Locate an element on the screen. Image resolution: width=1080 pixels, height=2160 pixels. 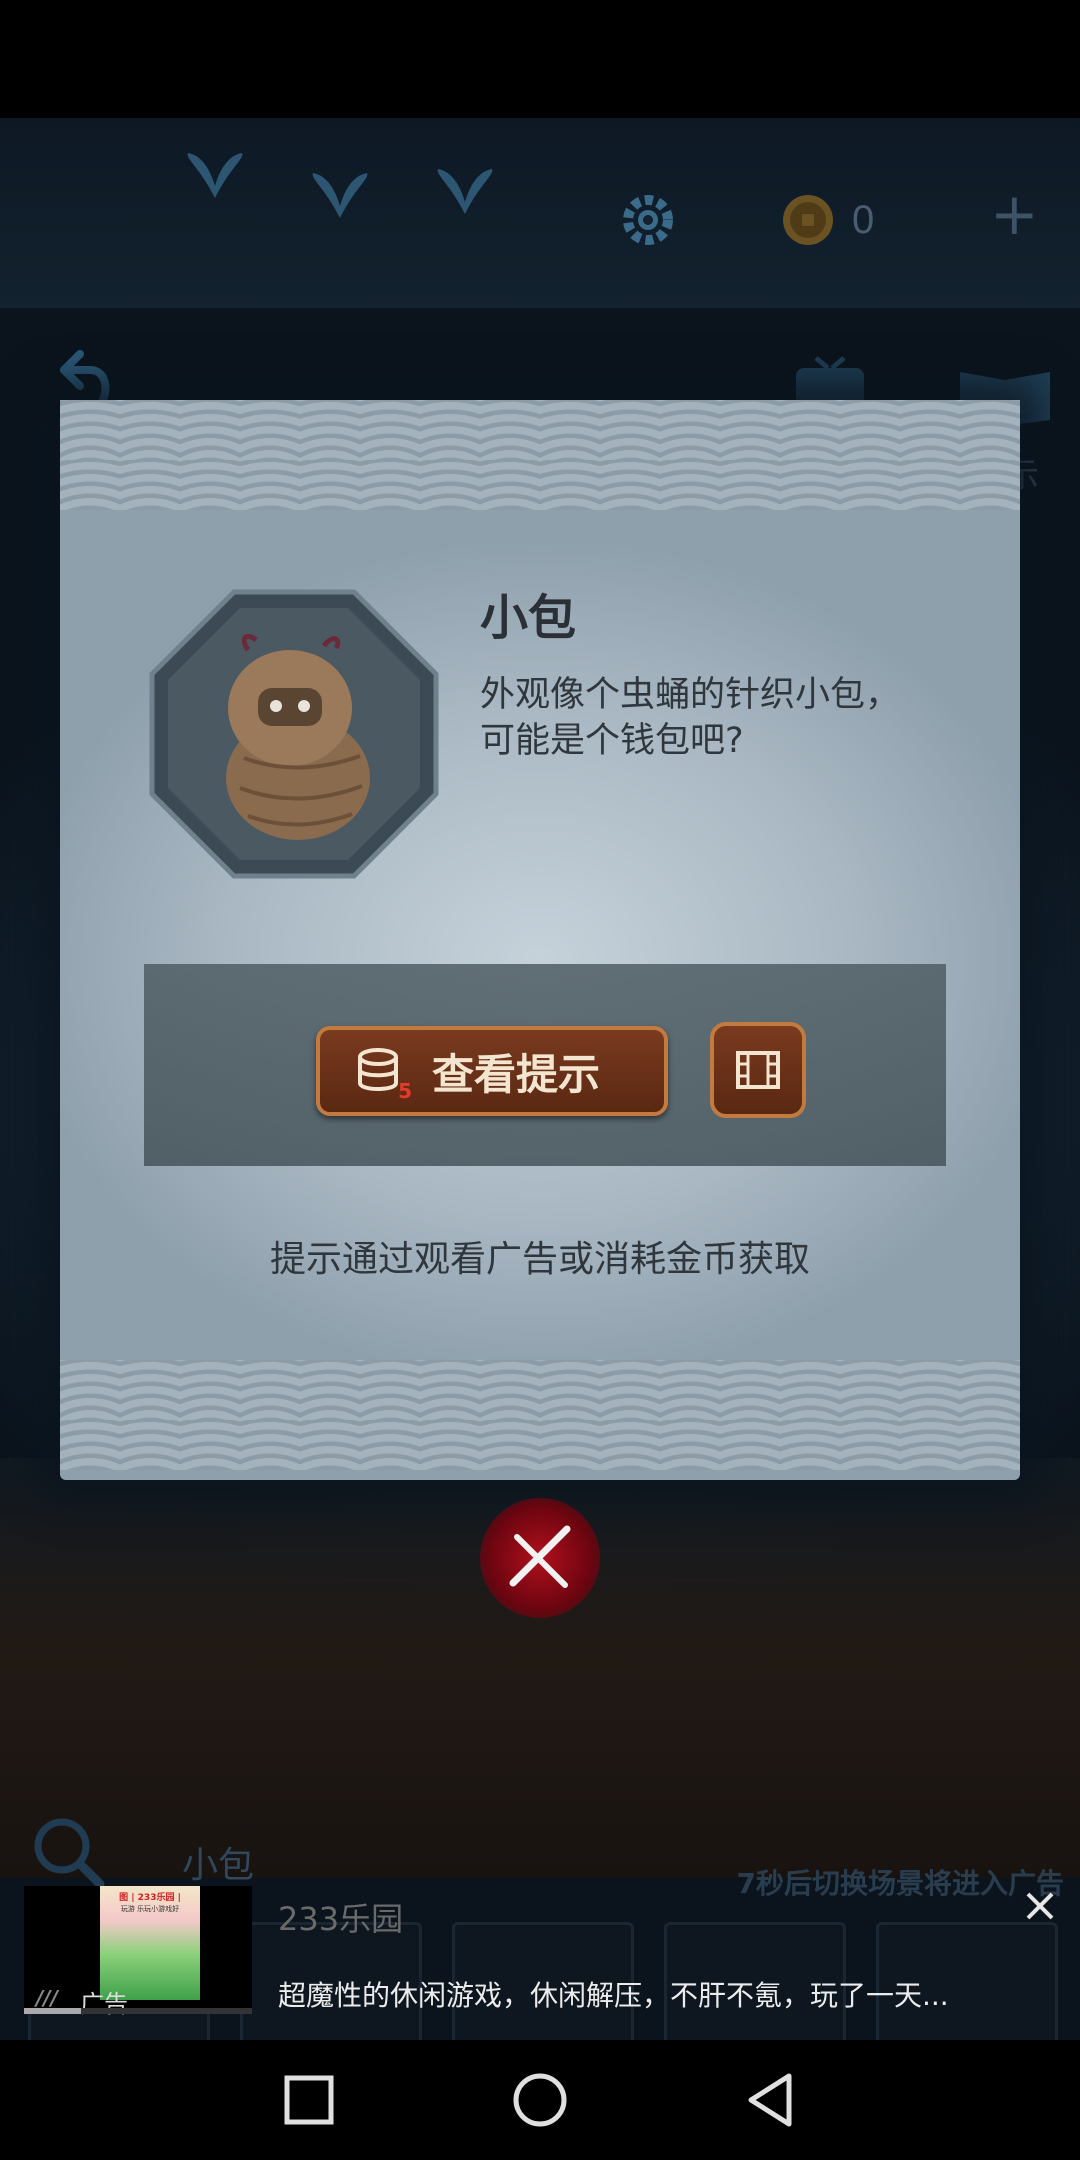
close-icon is located at coordinates (540, 1556).